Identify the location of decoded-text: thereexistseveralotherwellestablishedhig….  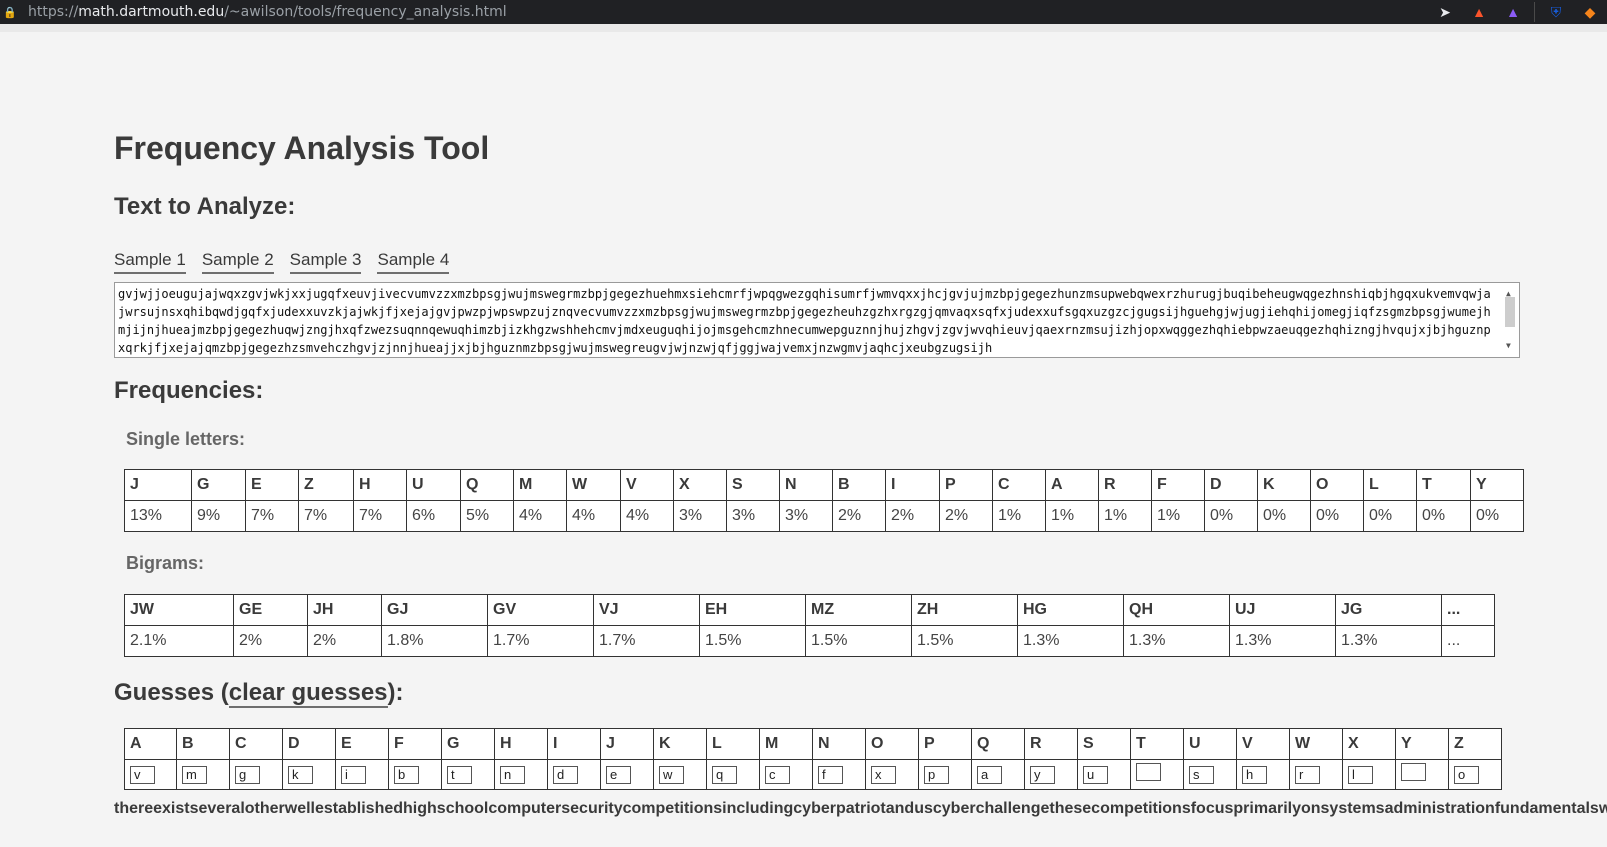
(860, 808).